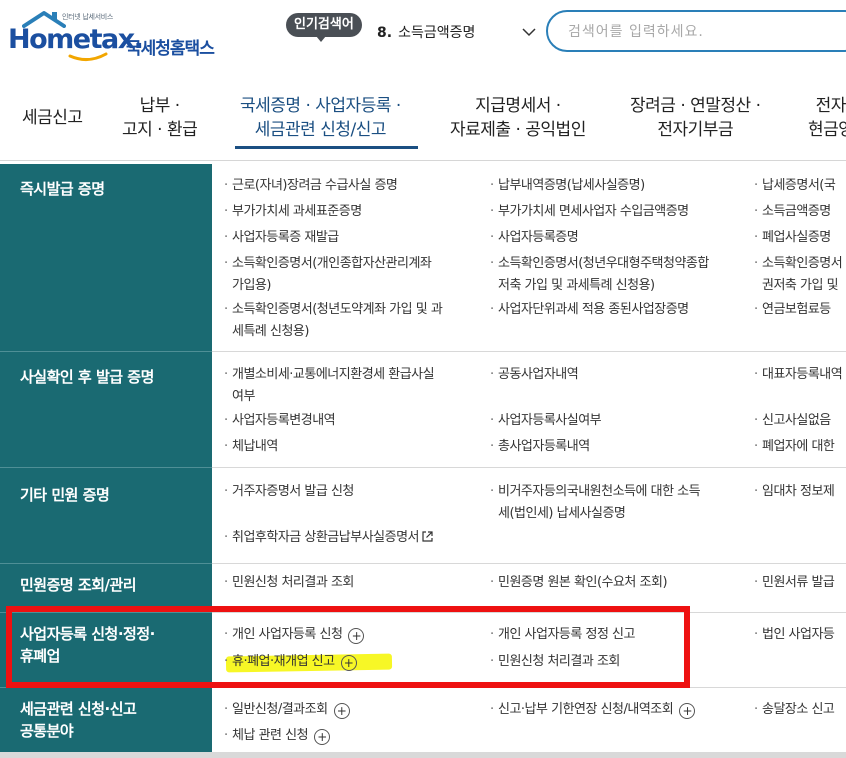 The image size is (846, 758). What do you see at coordinates (695, 106) in the screenshot?
I see `tab-label-line1: 장려금 · 연말정산 ·` at bounding box center [695, 106].